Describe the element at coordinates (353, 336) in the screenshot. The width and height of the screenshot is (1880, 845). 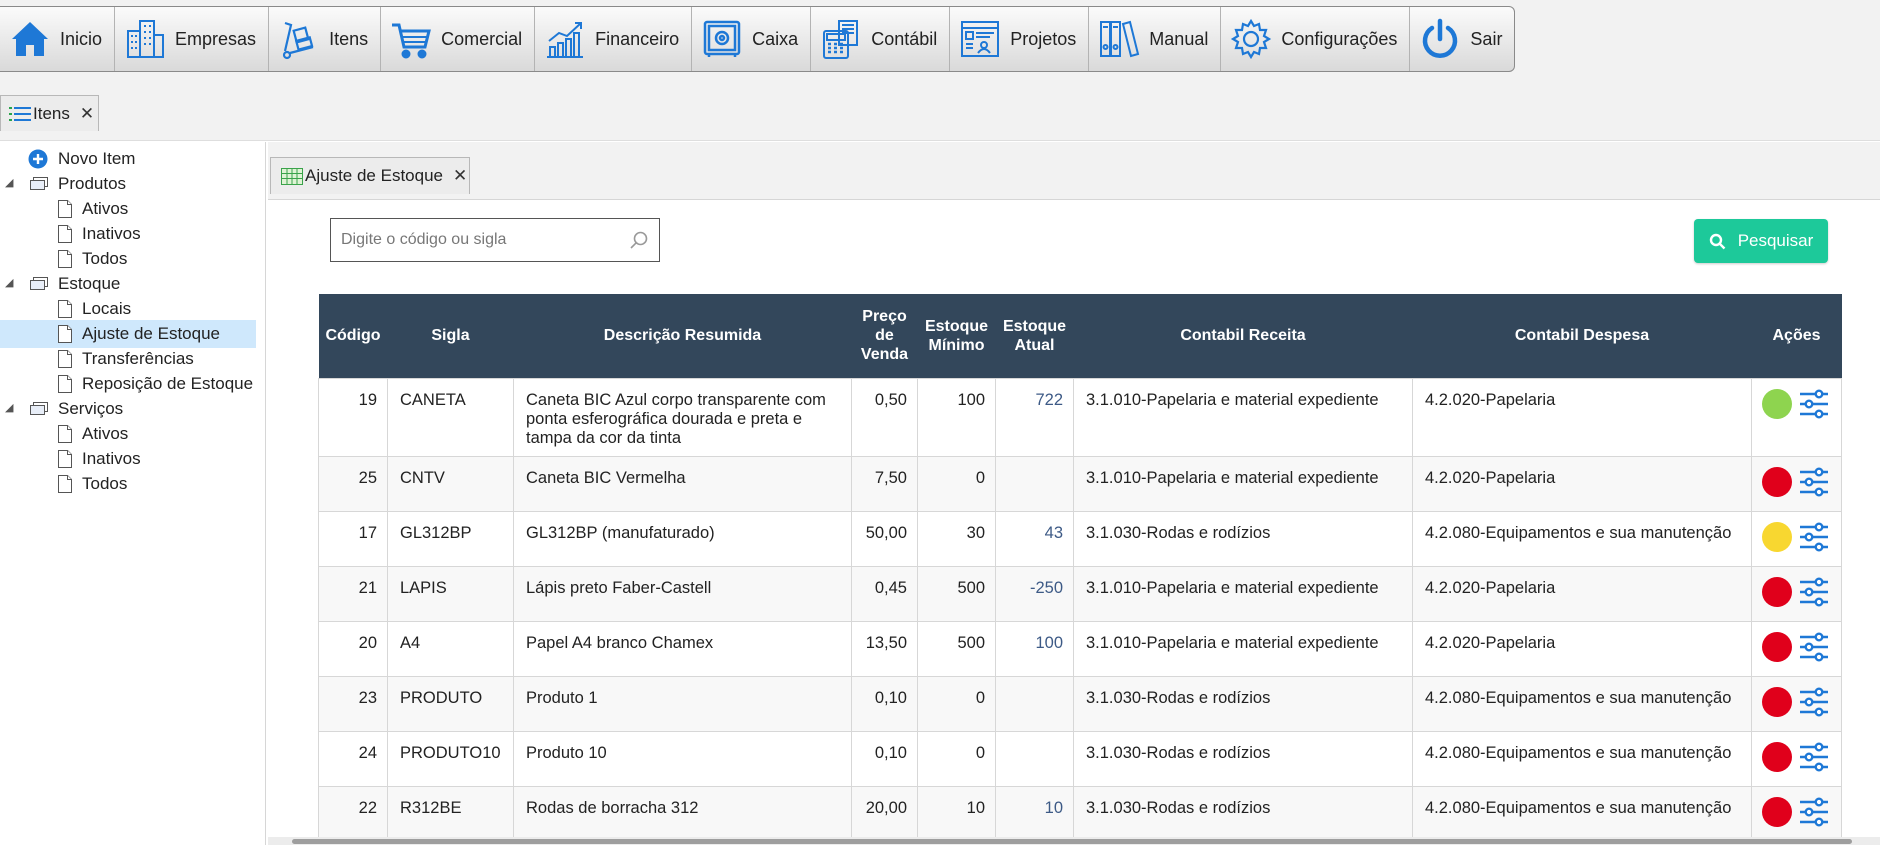
I see `col-codigo: Código` at that location.